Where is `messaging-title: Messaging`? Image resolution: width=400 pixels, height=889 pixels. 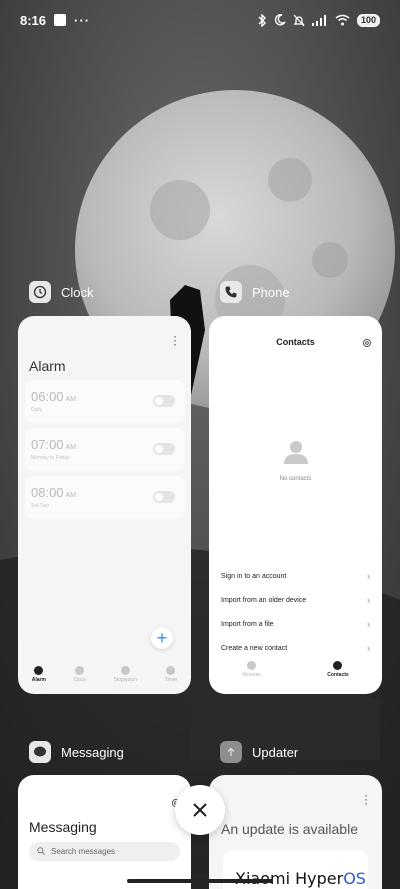 messaging-title: Messaging is located at coordinates (63, 827).